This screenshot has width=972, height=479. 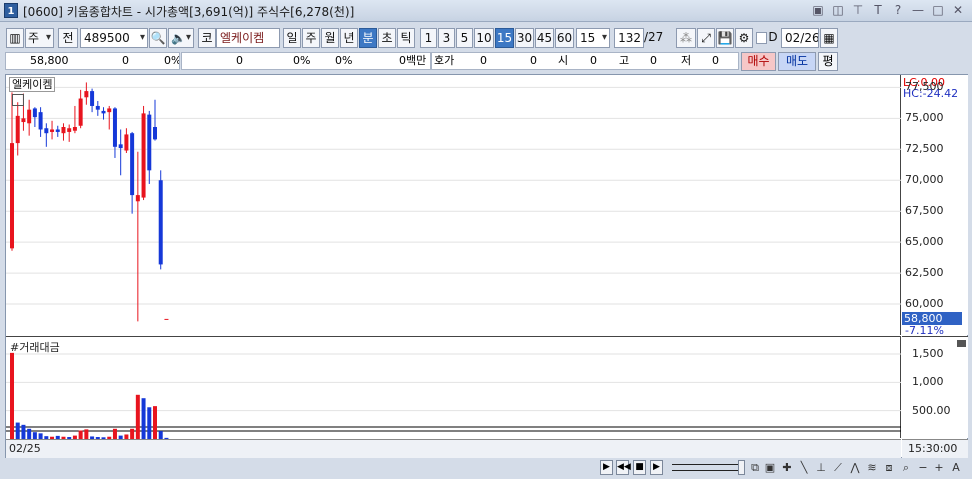 I want to click on font-icon: T, so click(x=878, y=10).